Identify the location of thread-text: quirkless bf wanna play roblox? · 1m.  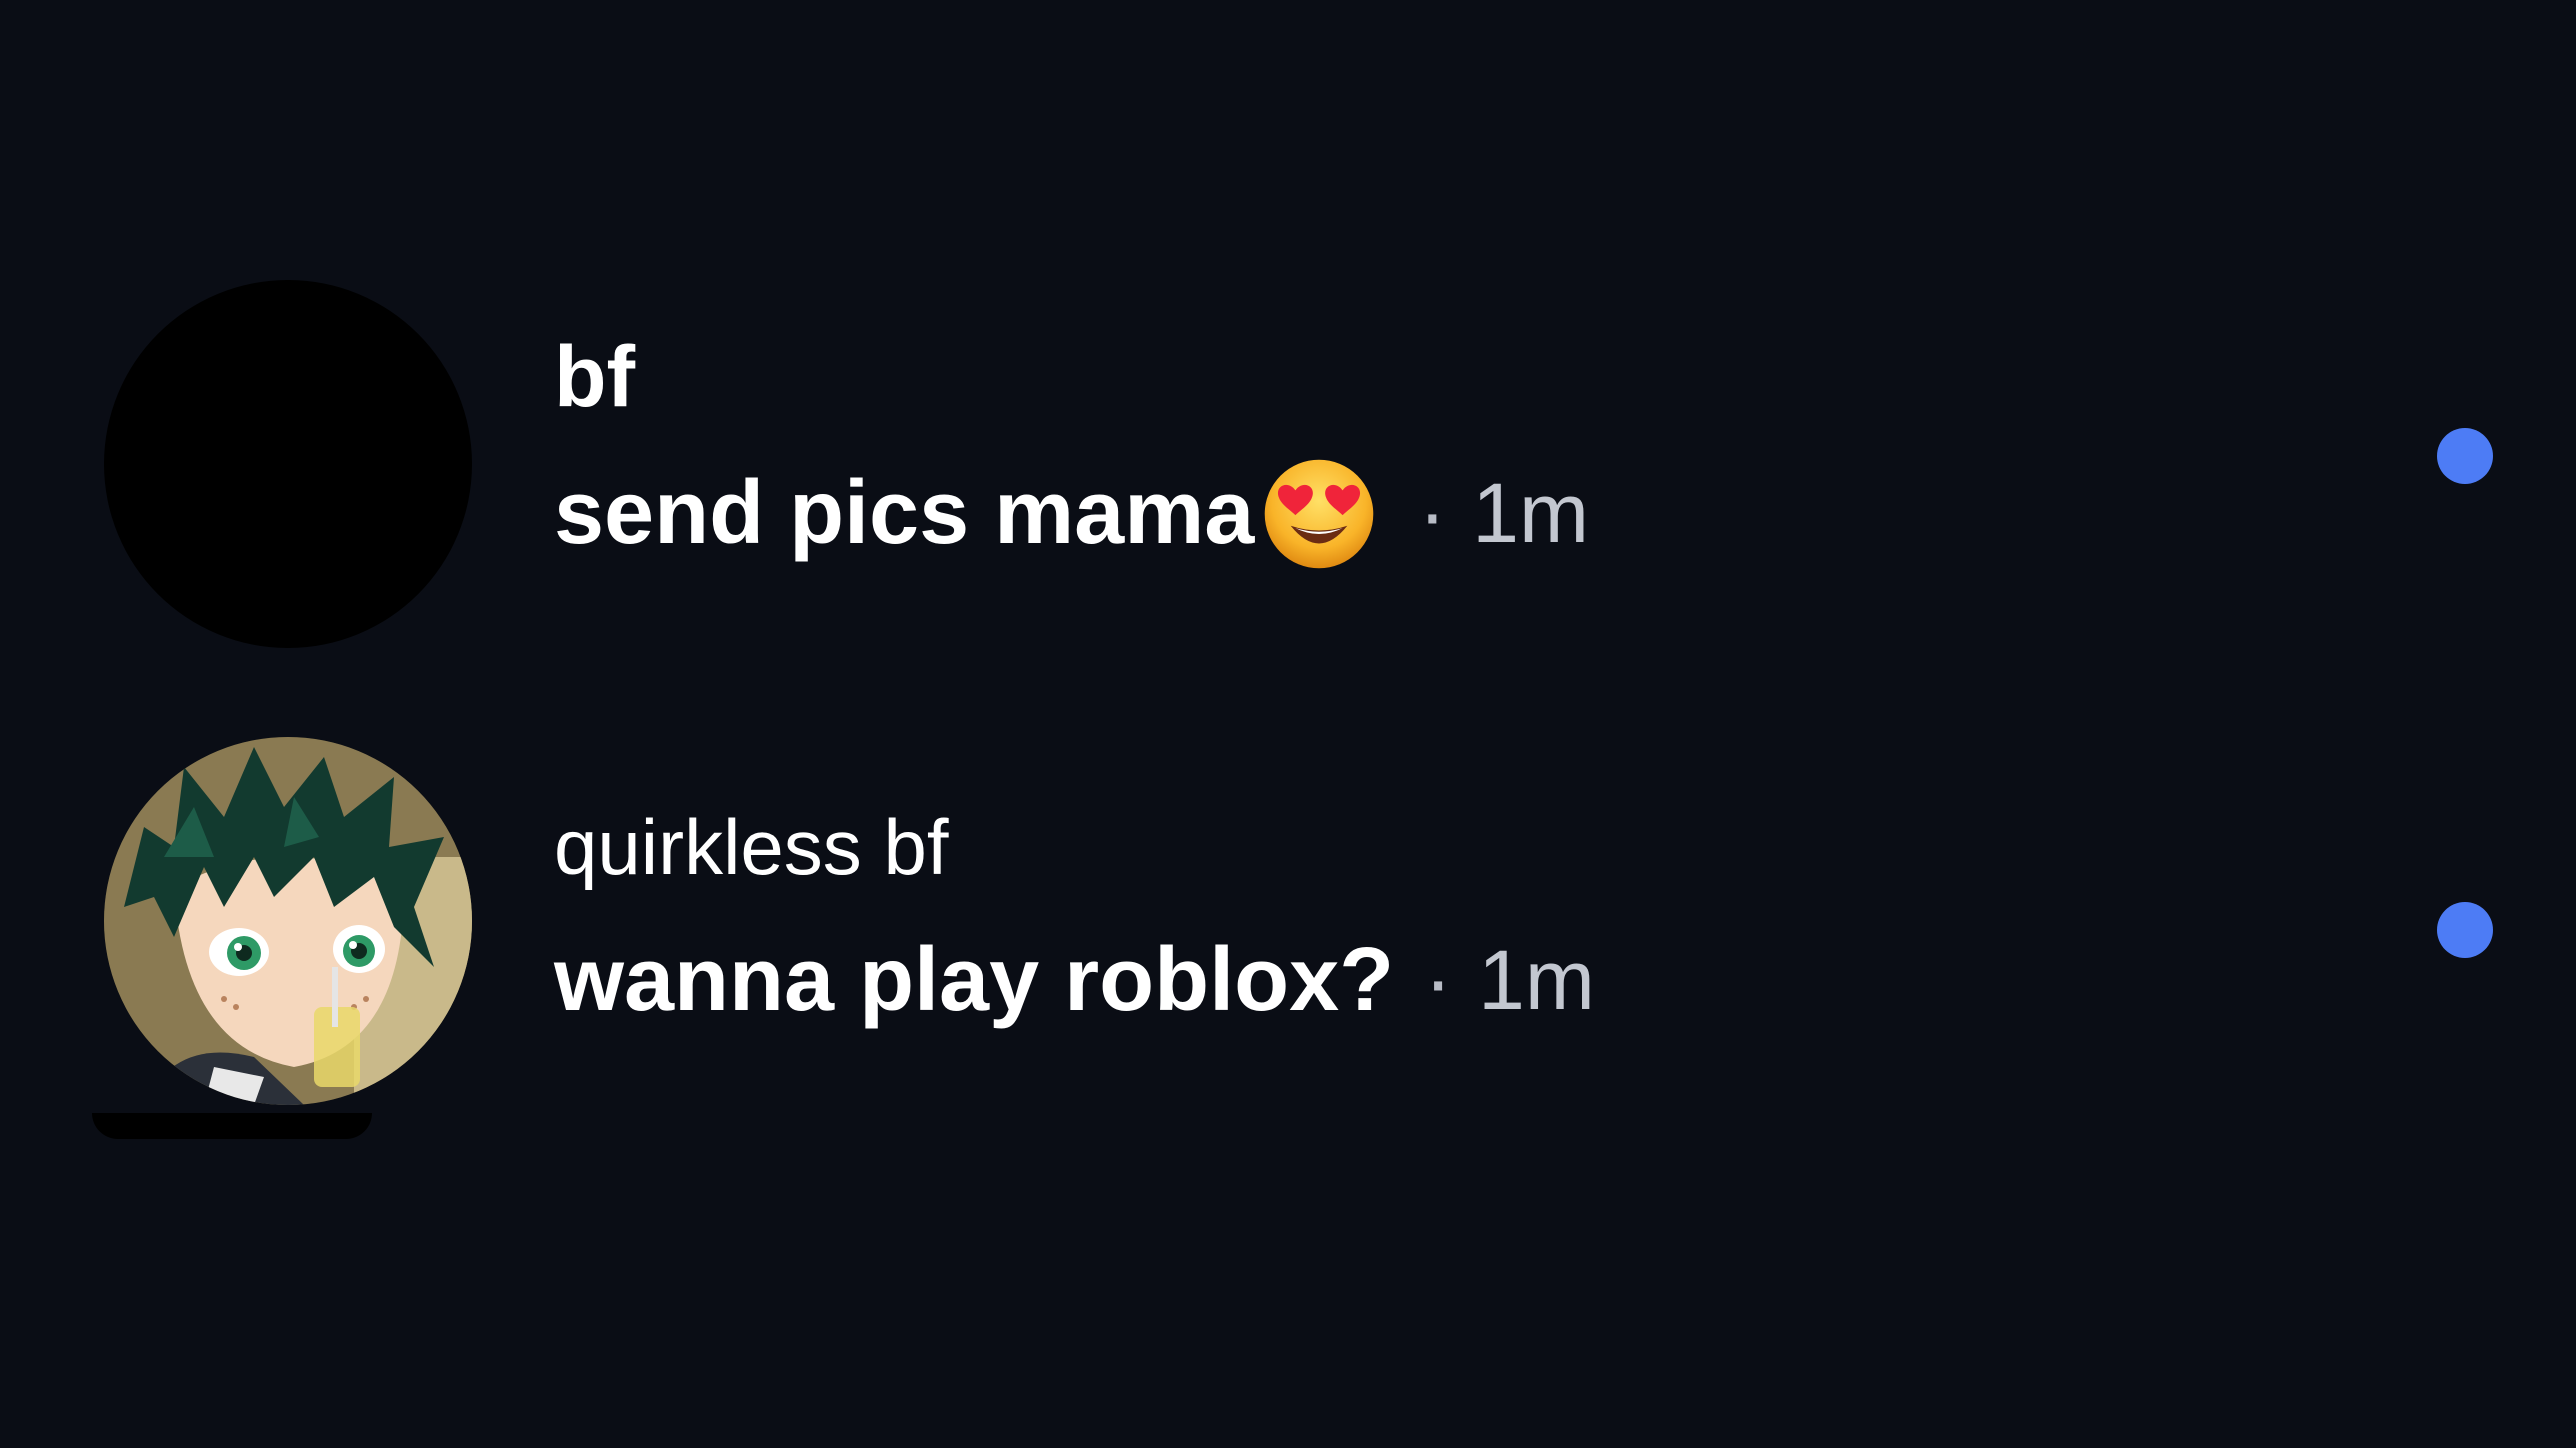
(1074, 917).